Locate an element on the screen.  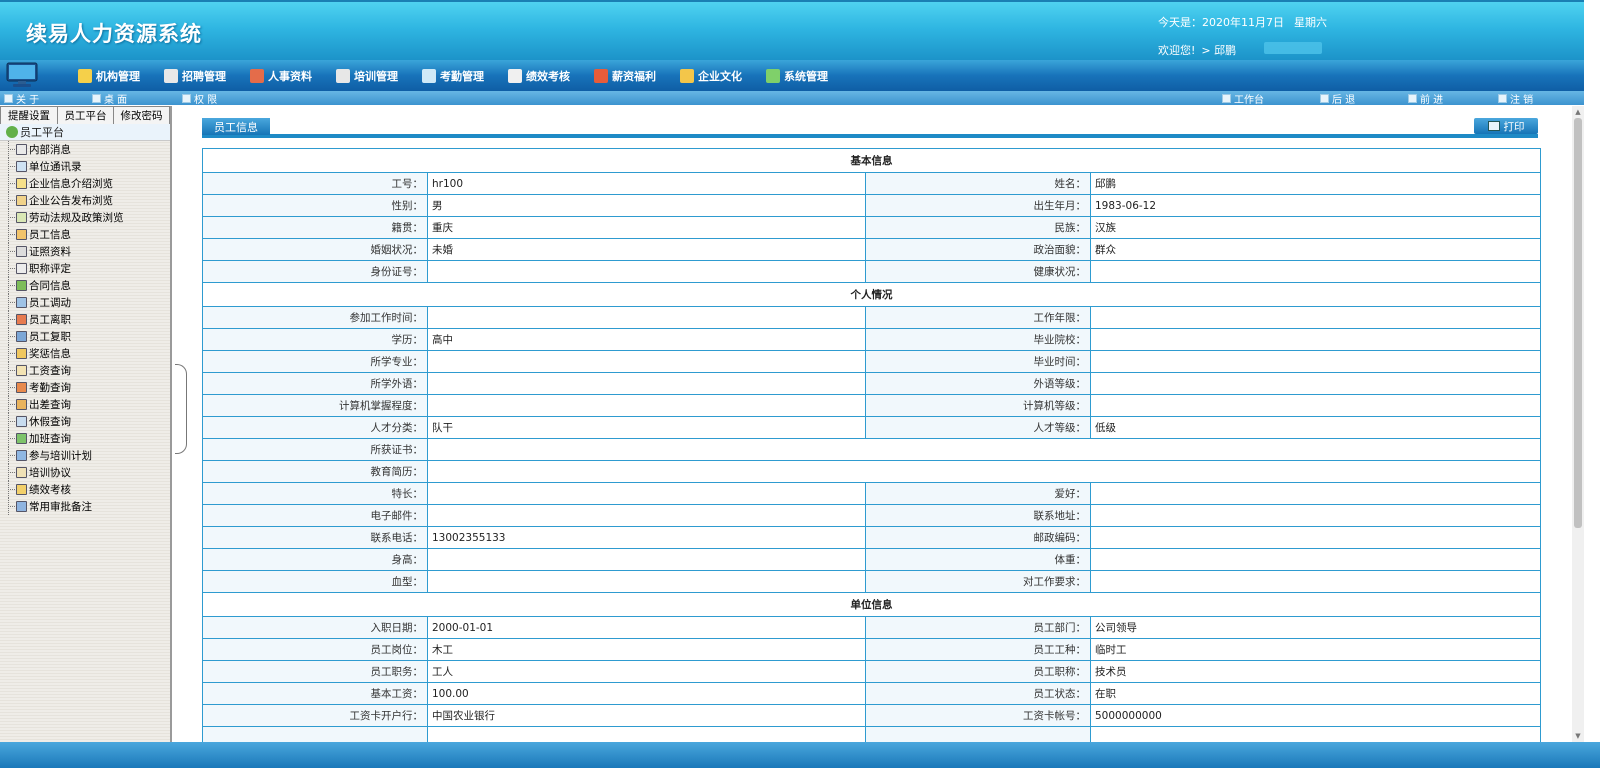
sidebar-item: 单位通讯录 is located at coordinates (85, 166).